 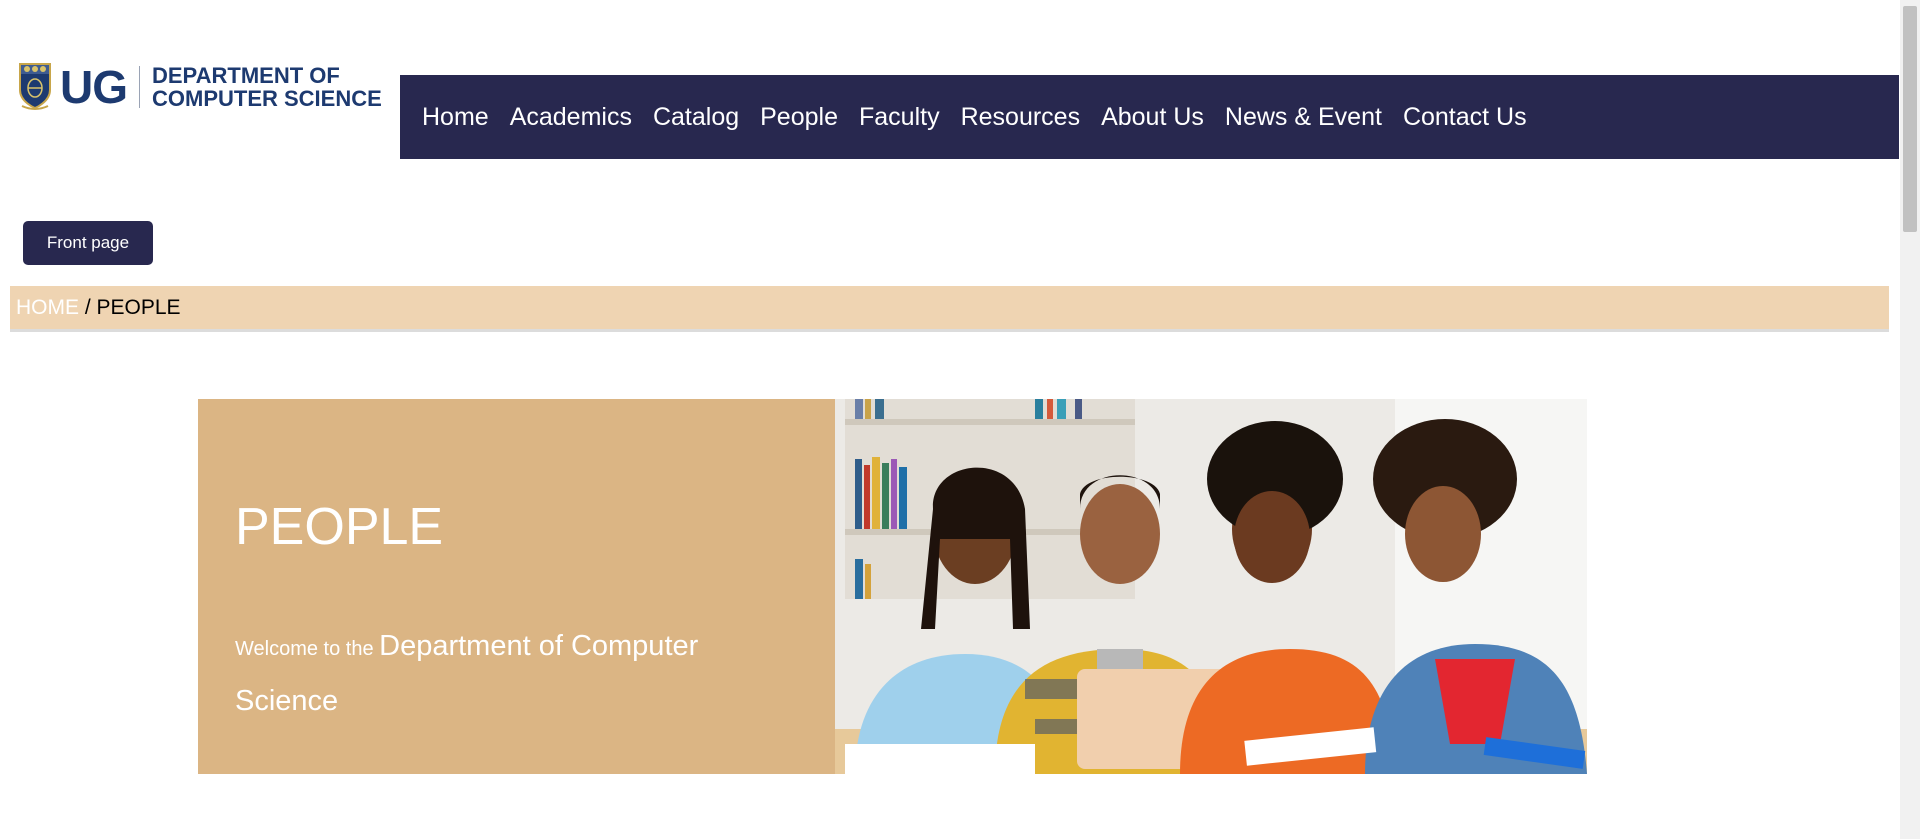 What do you see at coordinates (799, 117) in the screenshot?
I see `nav-people: People` at bounding box center [799, 117].